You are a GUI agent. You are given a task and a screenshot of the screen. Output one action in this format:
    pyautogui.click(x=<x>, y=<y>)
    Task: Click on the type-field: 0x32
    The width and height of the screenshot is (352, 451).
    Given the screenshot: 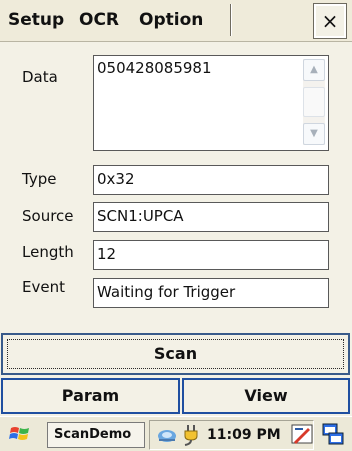 What is the action you would take?
    pyautogui.click(x=211, y=180)
    